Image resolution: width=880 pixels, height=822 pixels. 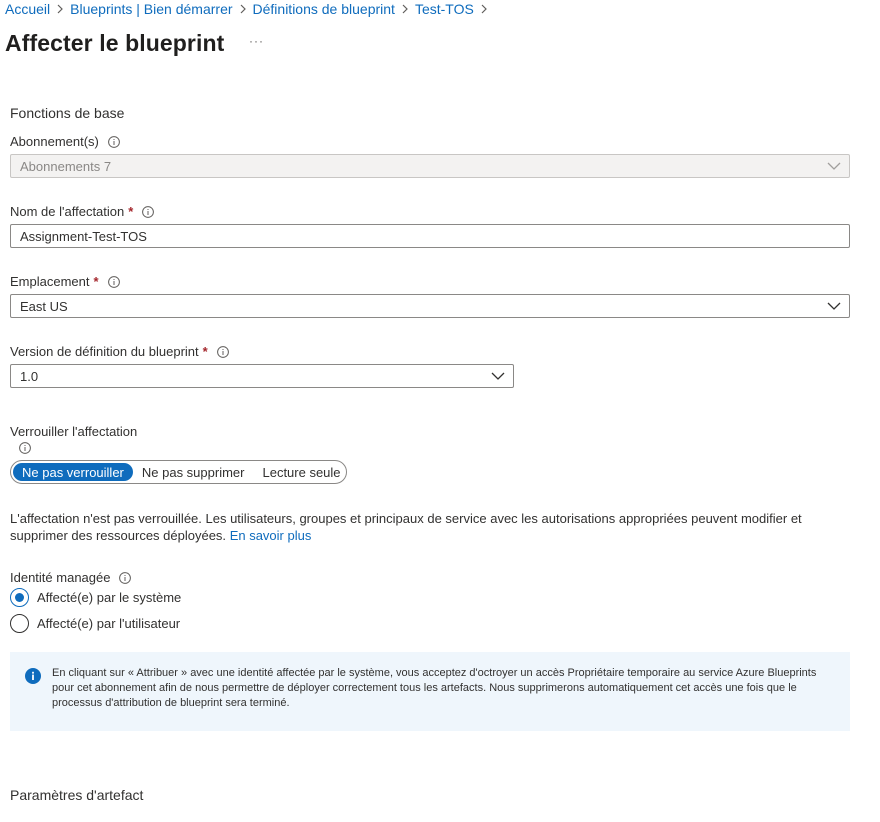 I want to click on lock-option-do-not-delete: Ne pas supprimer, so click(x=193, y=472).